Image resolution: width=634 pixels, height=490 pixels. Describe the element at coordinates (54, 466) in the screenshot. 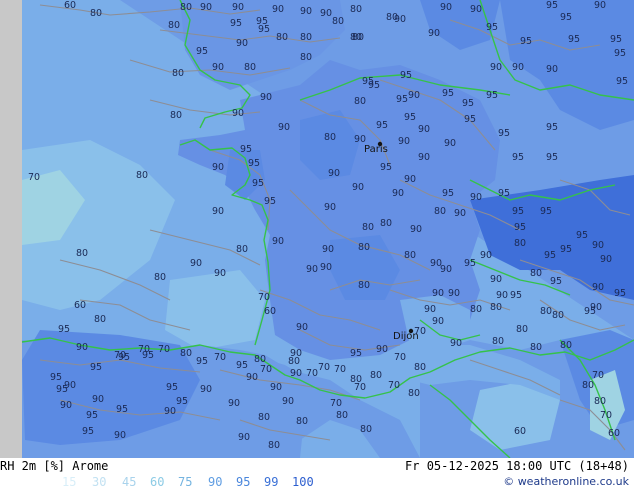

I see `legend-title: RH 2m [%] Arome` at that location.